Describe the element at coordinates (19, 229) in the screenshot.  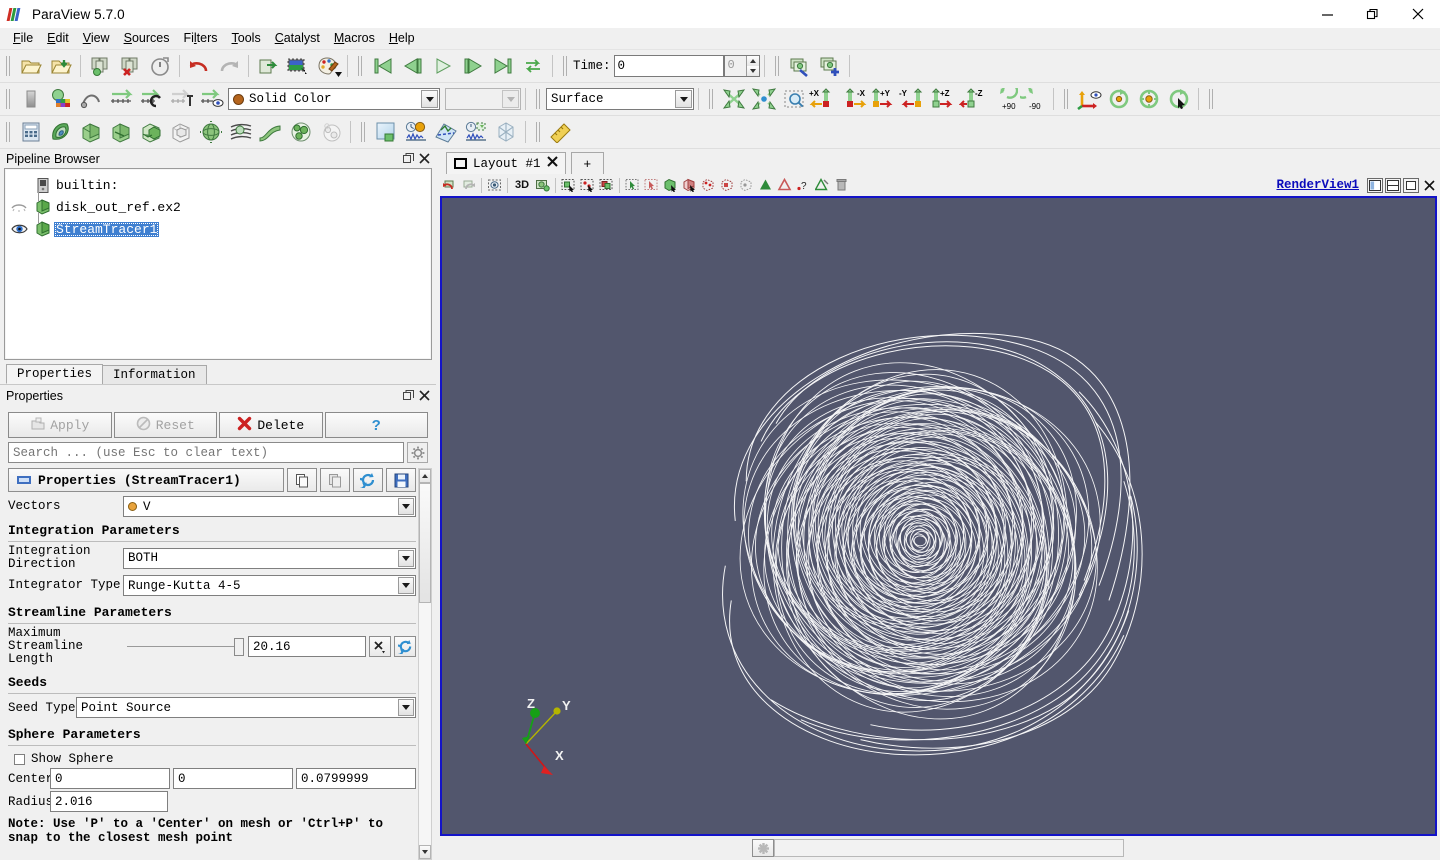
I see `visibility-toggle-visible` at that location.